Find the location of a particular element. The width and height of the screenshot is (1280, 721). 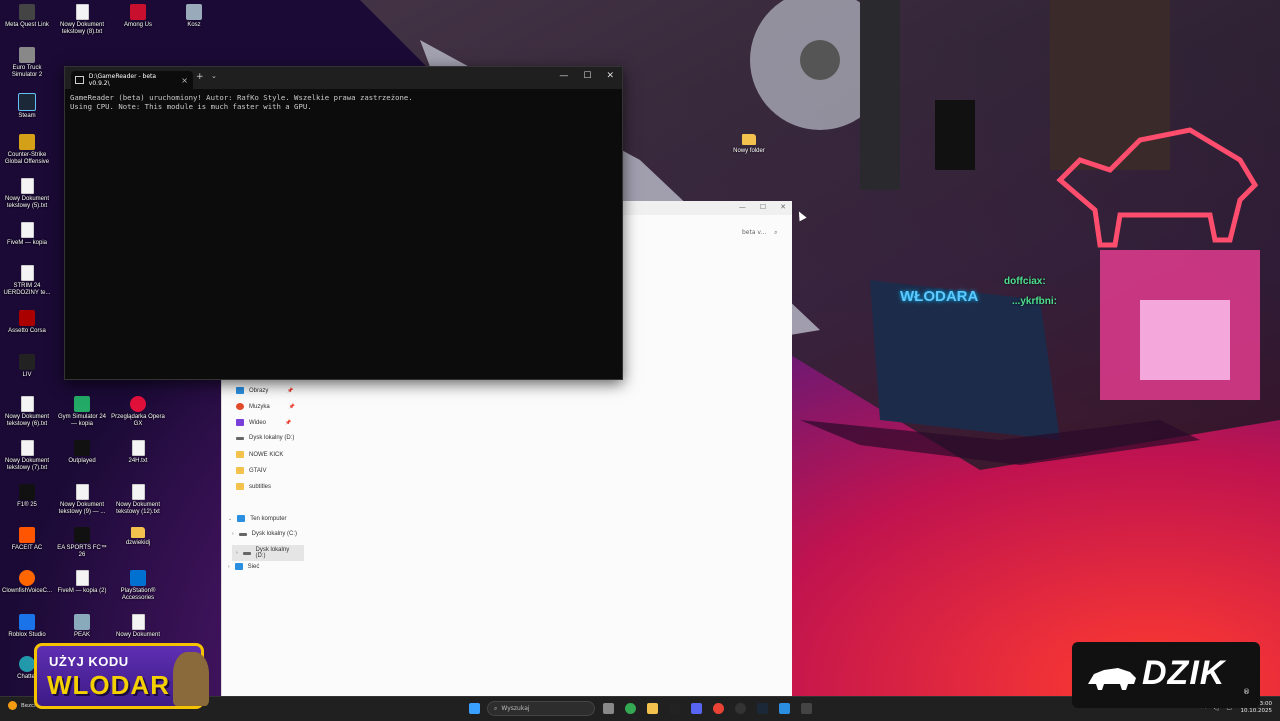

among-us-icon is located at coordinates (138, 12).